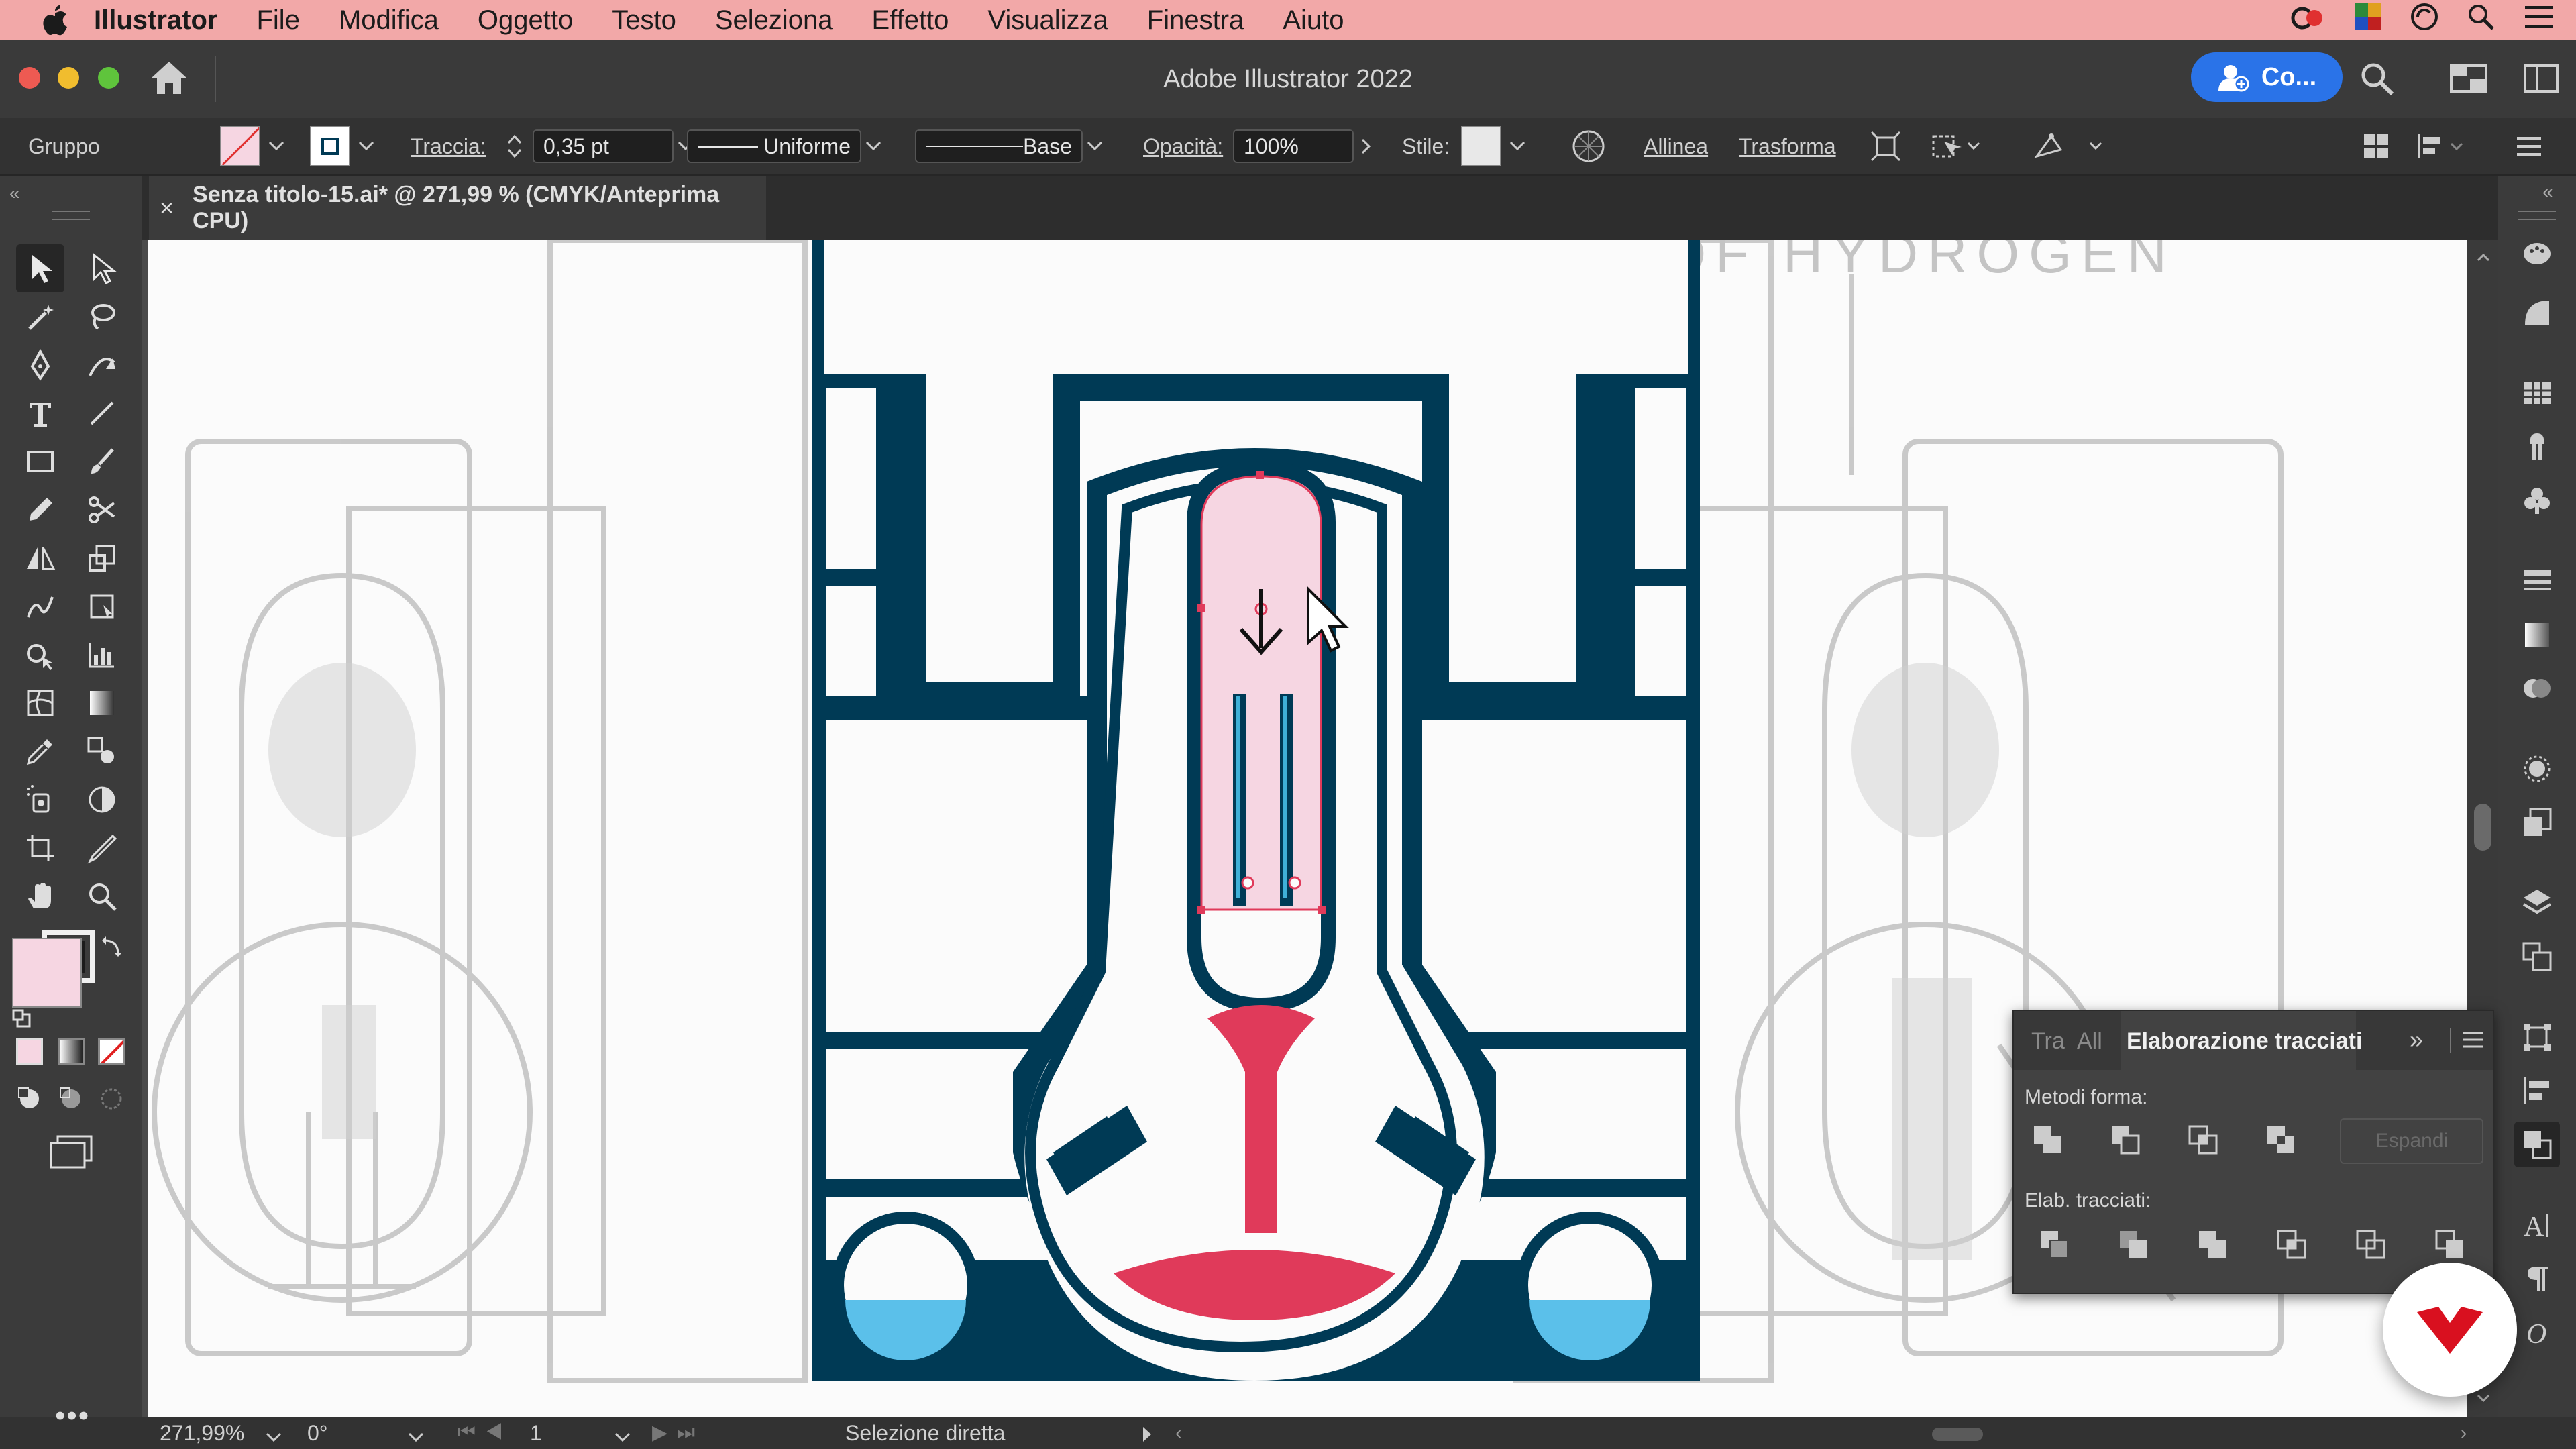  Describe the element at coordinates (102, 316) in the screenshot. I see `lasso-tool-icon` at that location.